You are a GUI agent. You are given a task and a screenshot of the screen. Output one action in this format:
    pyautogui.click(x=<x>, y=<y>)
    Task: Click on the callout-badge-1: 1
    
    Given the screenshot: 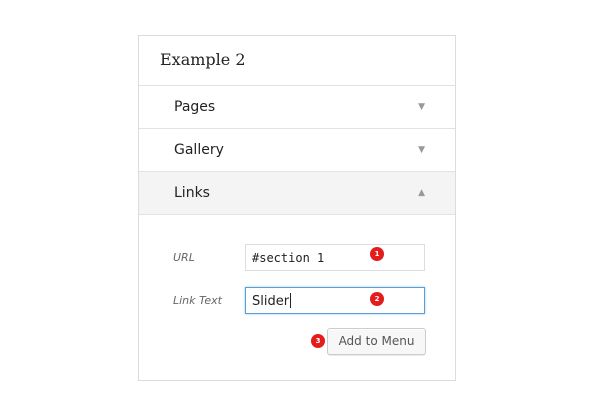 What is the action you would take?
    pyautogui.click(x=377, y=254)
    